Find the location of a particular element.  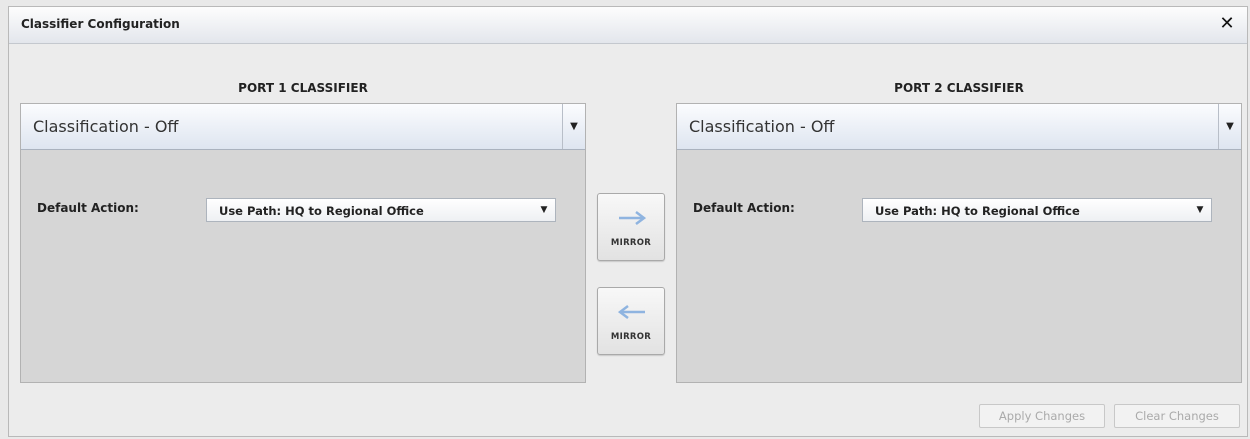

port2-default-action-value: Use Path: HQ to Regional Office is located at coordinates (977, 211).